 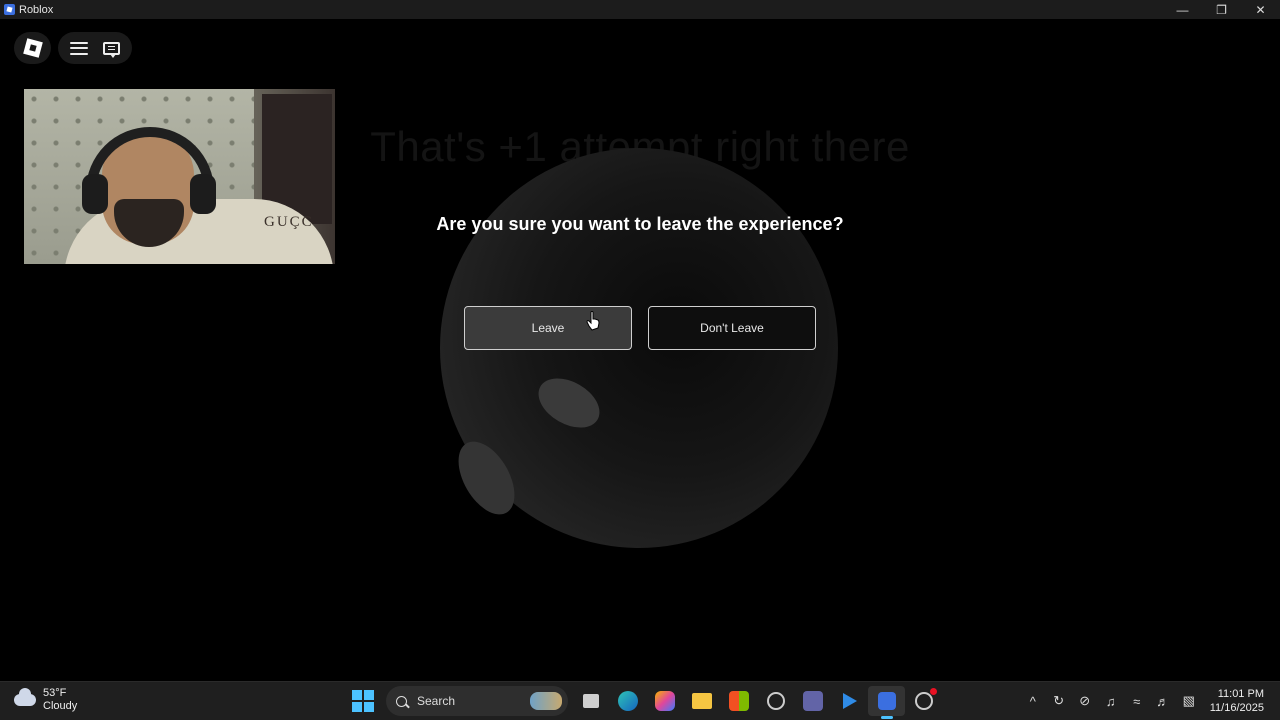 I want to click on top-bar-controls, so click(x=95, y=48).